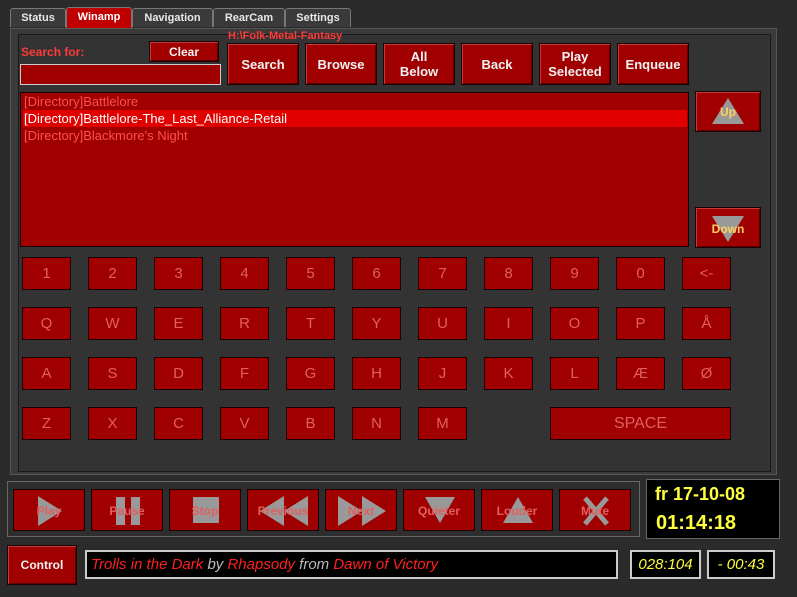 The width and height of the screenshot is (797, 597). I want to click on next-button: Next, so click(361, 510).